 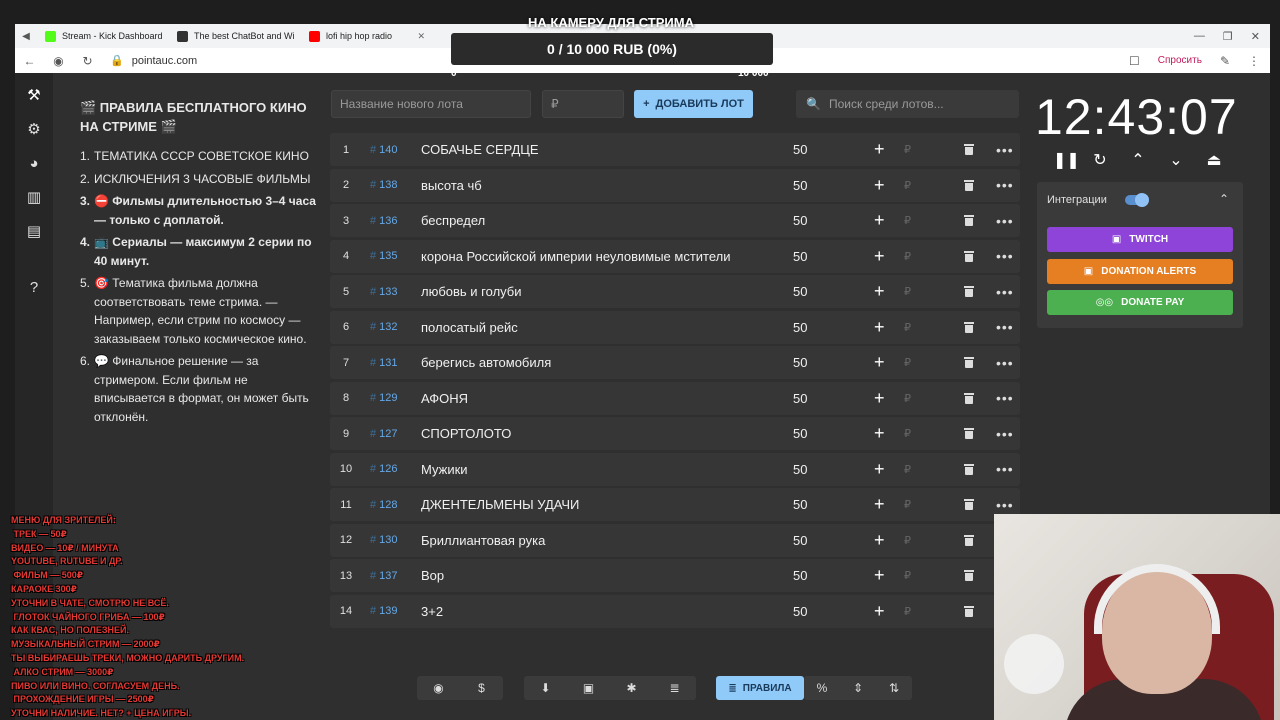 I want to click on lot-id: #126, so click(x=383, y=469).